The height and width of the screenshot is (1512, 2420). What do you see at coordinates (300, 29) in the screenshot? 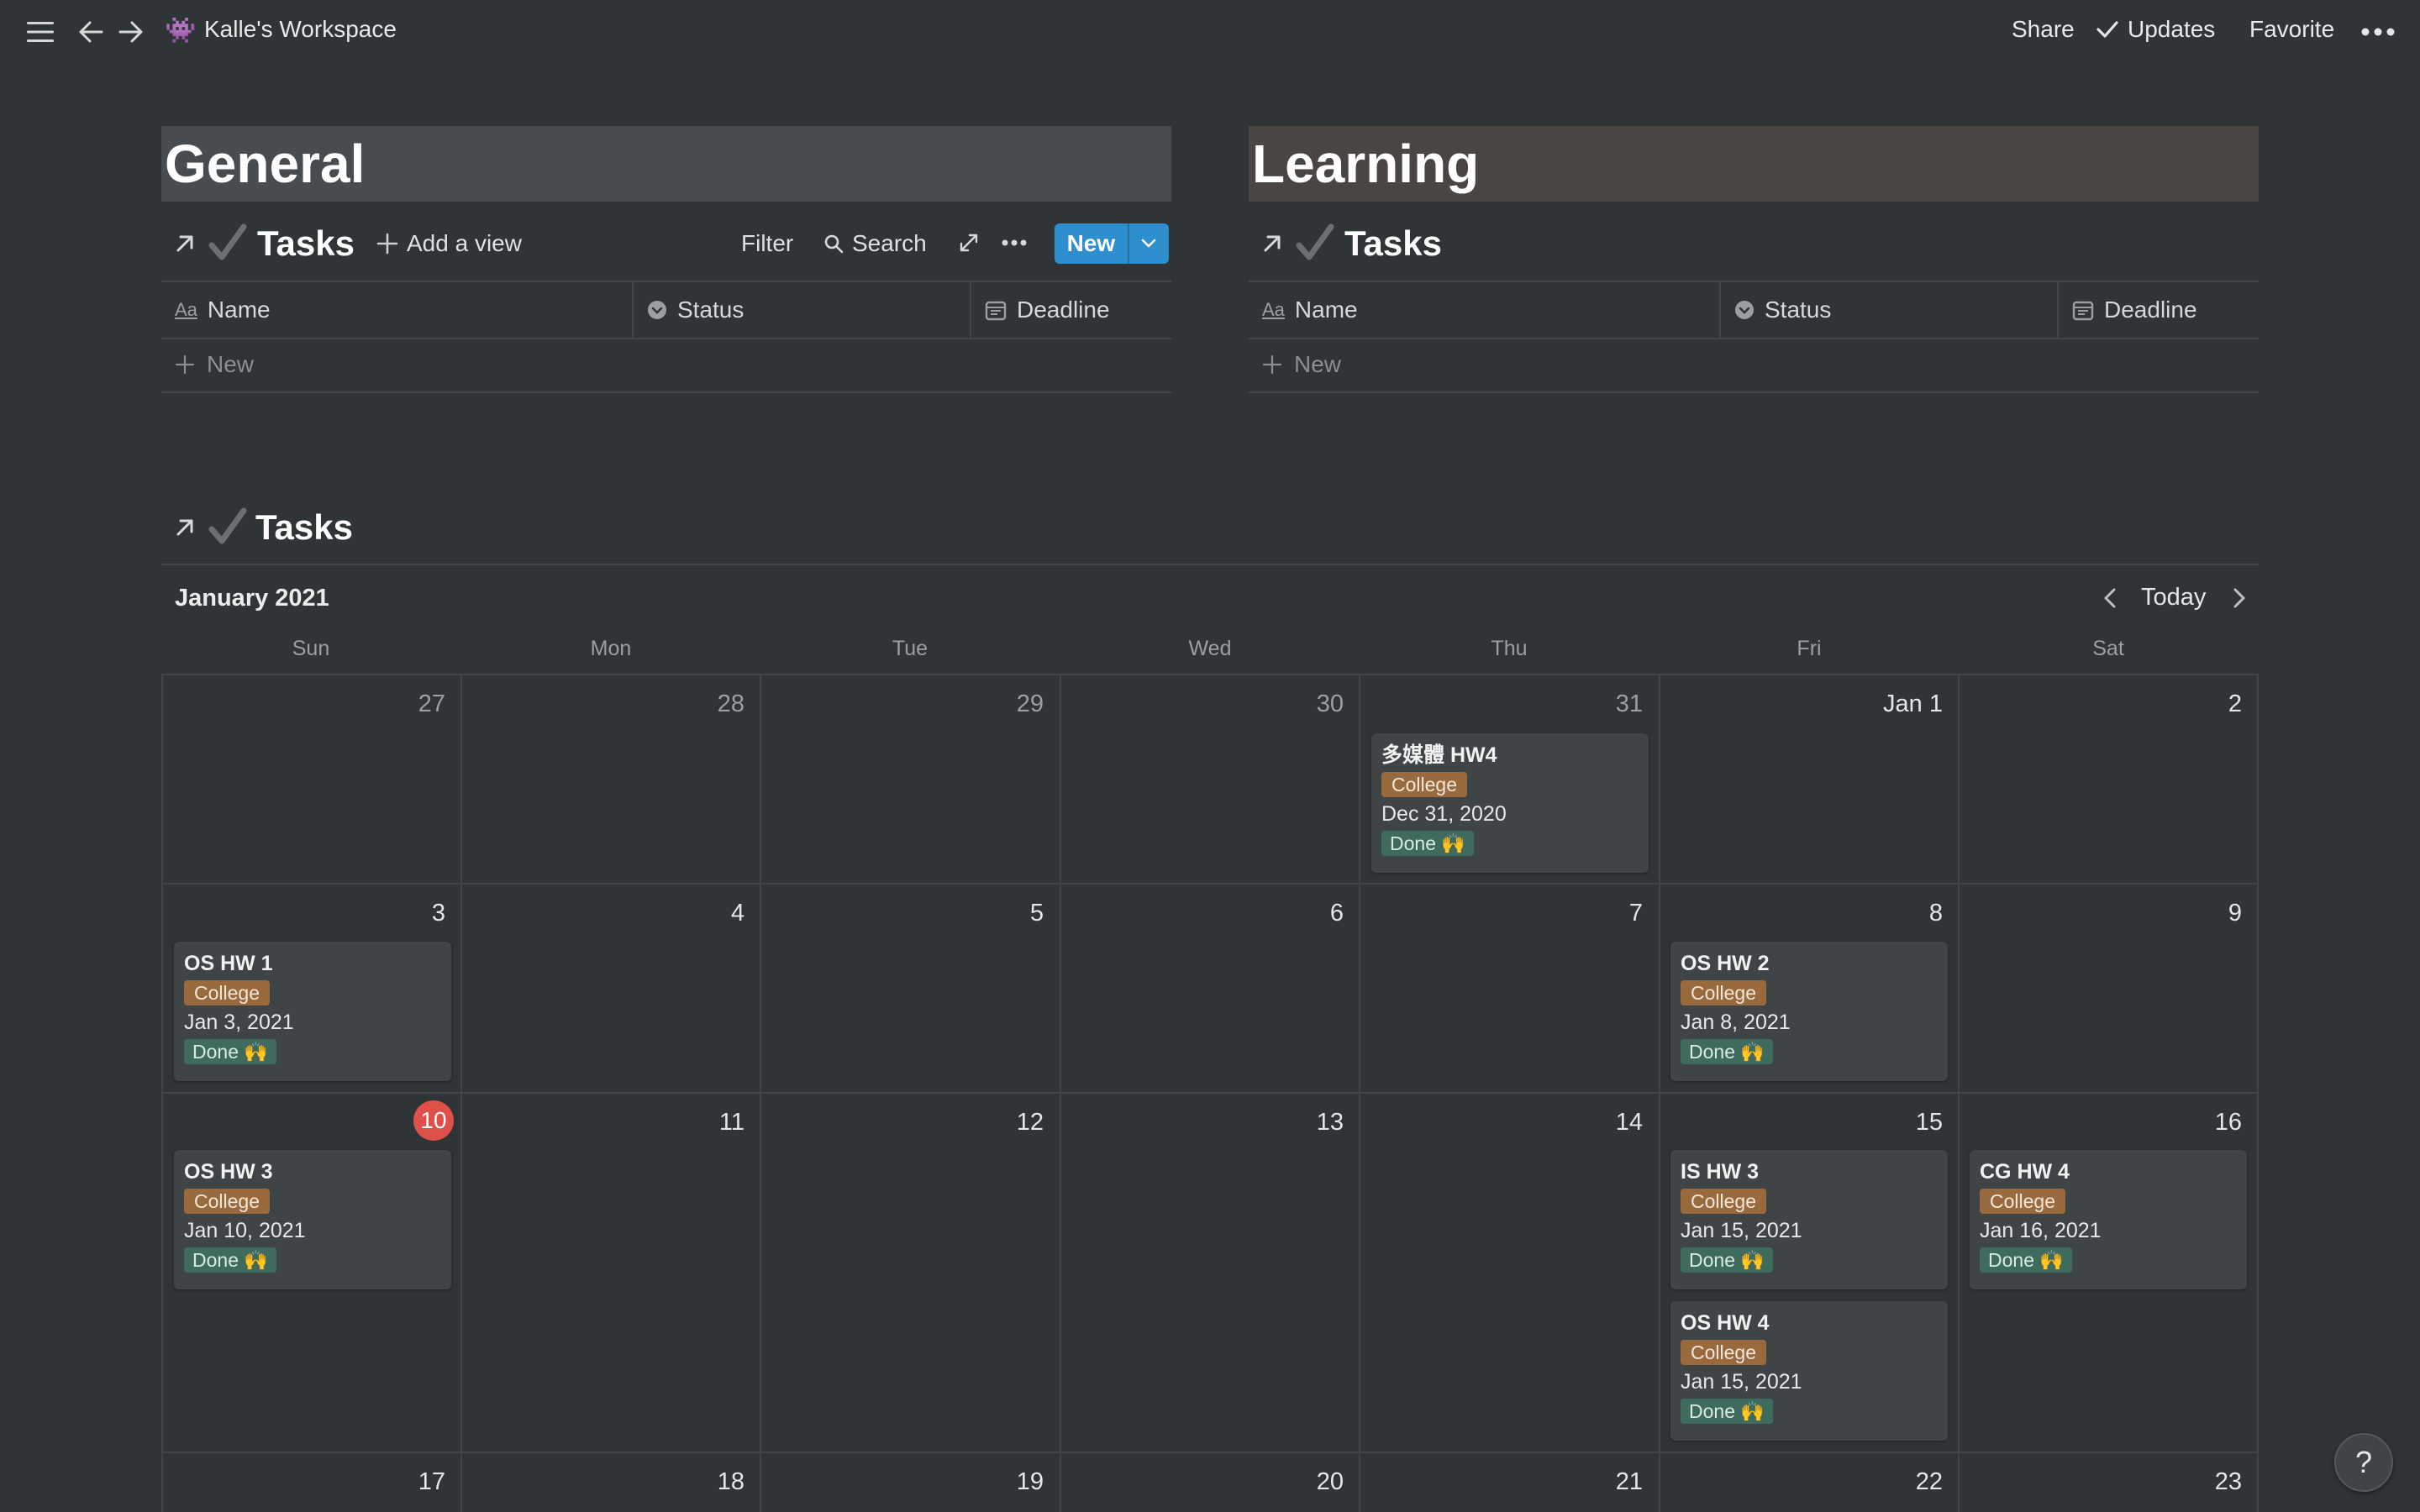
I see `workspace-title: Kalle's Workspace` at bounding box center [300, 29].